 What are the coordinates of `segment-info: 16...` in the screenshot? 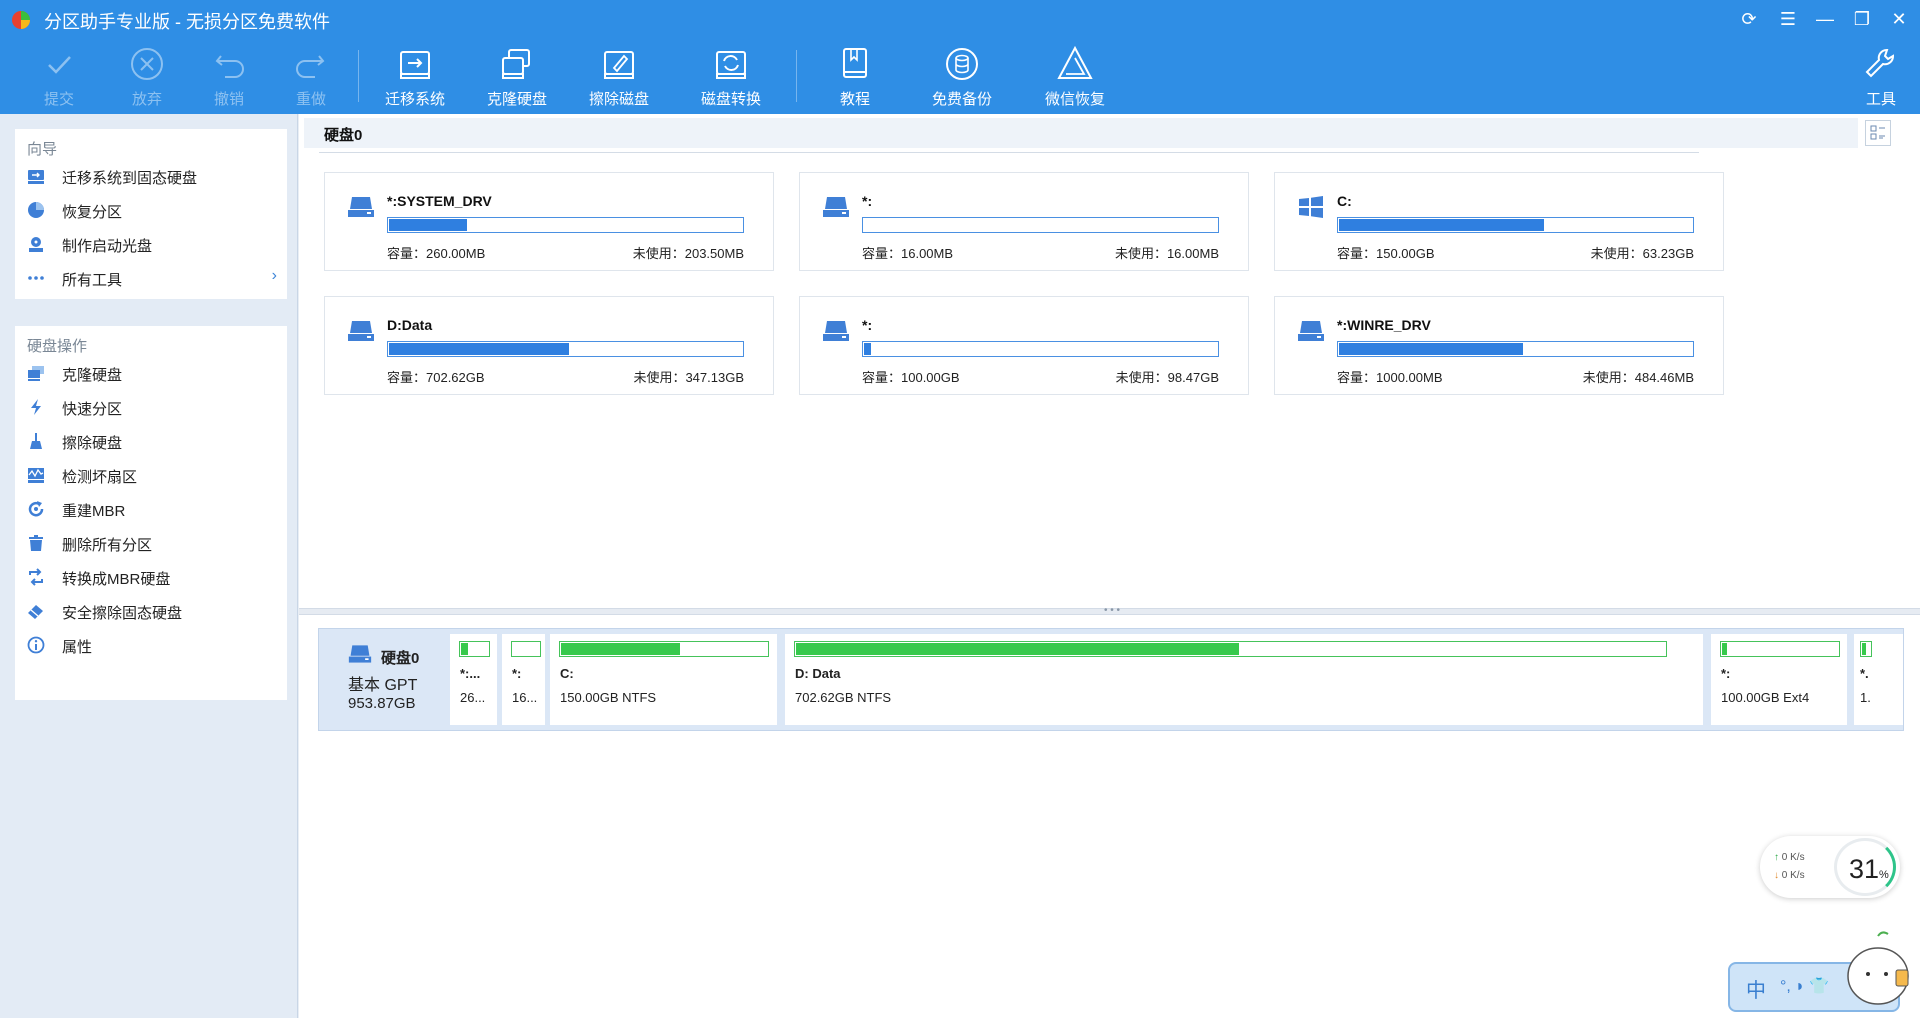 It's located at (525, 697).